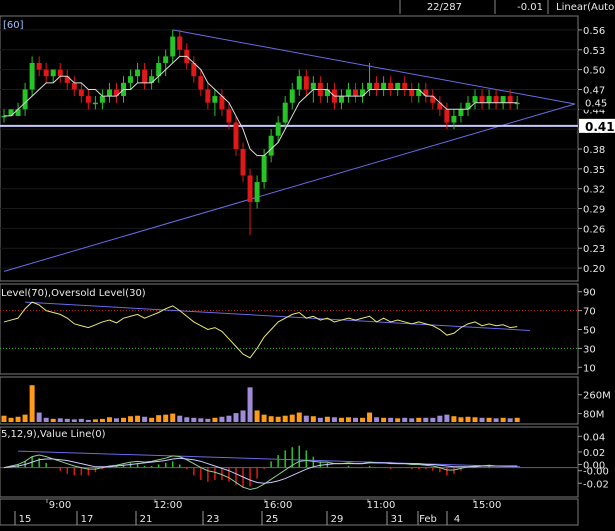 The height and width of the screenshot is (531, 615). I want to click on scale-mode-label: Linear(Auto, so click(585, 7).